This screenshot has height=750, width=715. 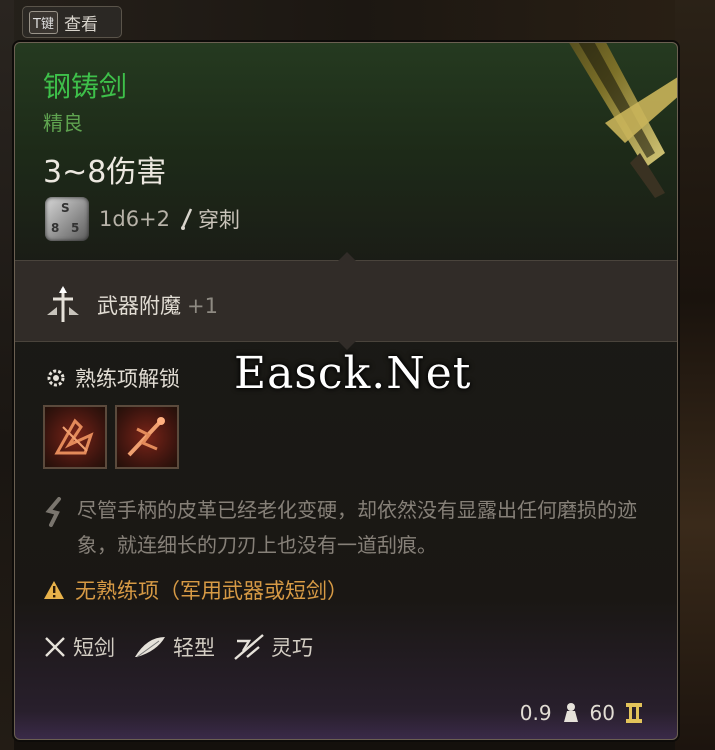 What do you see at coordinates (602, 713) in the screenshot?
I see `item-value: 60` at bounding box center [602, 713].